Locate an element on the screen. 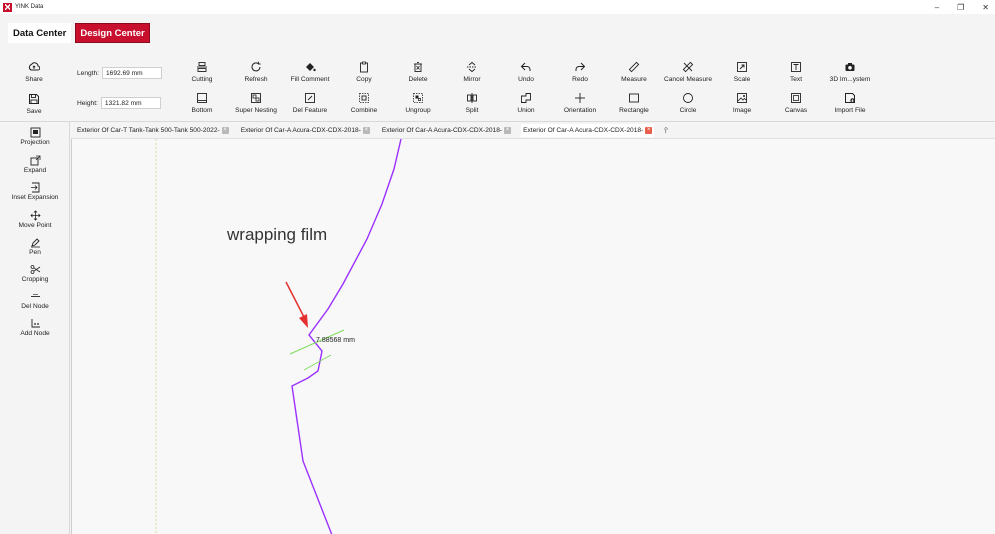  canvas-button: Canvas is located at coordinates (796, 105).